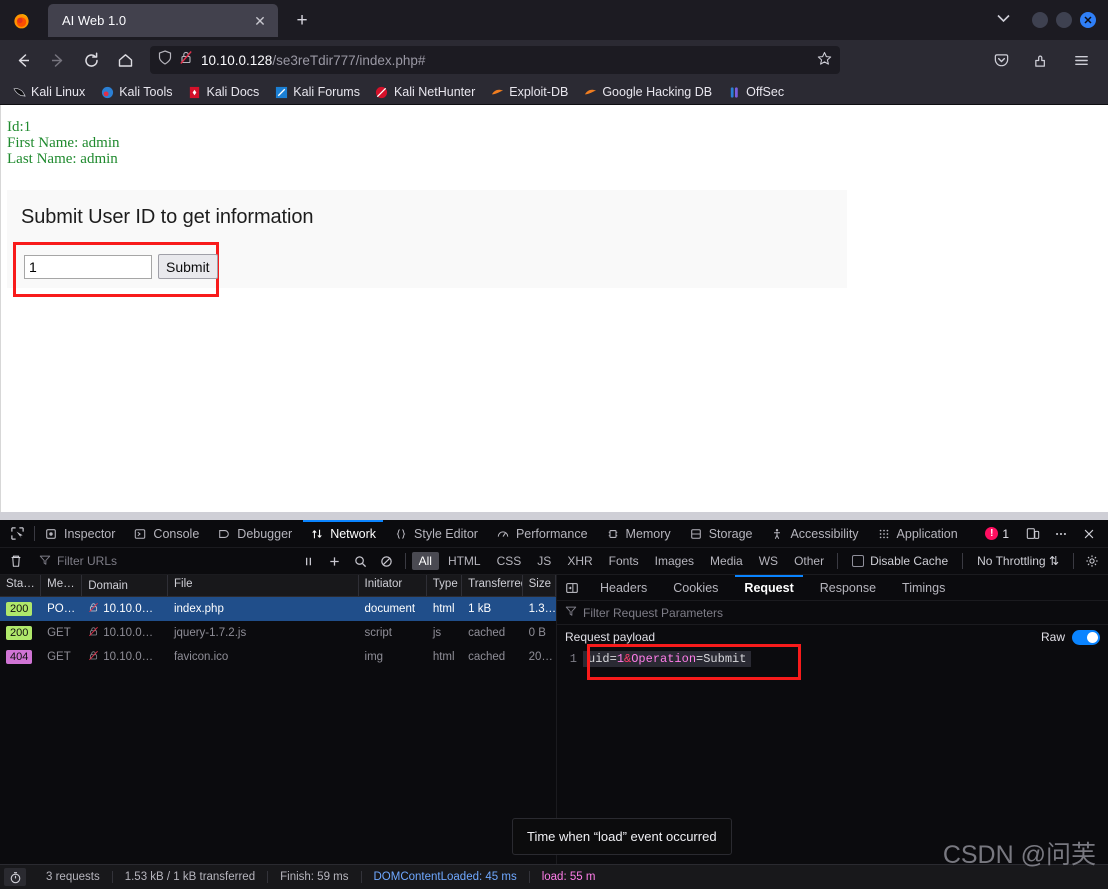 This screenshot has width=1108, height=889. I want to click on tab-application: Application, so click(917, 533).